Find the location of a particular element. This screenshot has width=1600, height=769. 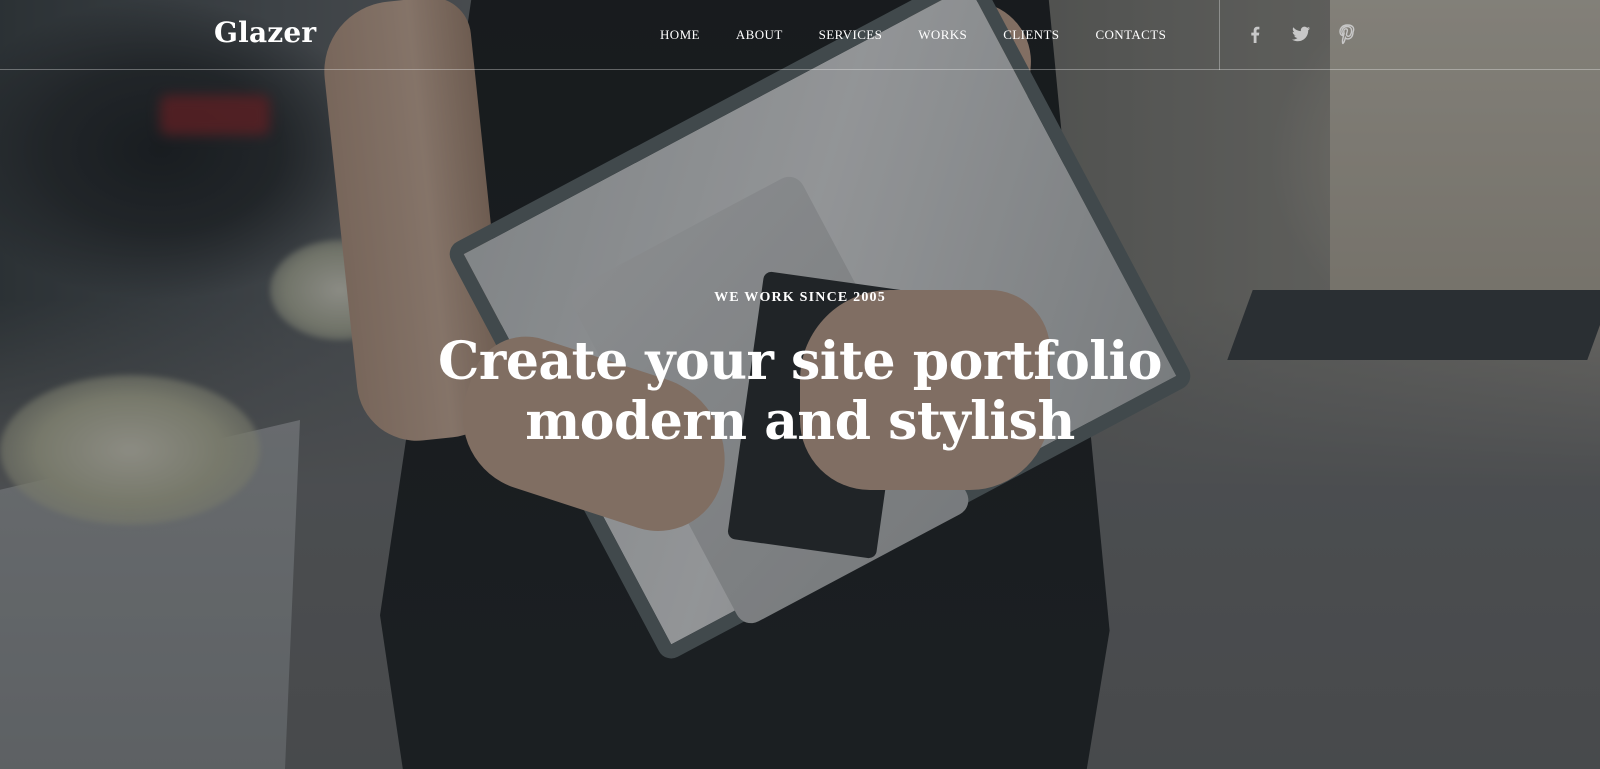

nav-clients: CLIENTS is located at coordinates (1031, 35).